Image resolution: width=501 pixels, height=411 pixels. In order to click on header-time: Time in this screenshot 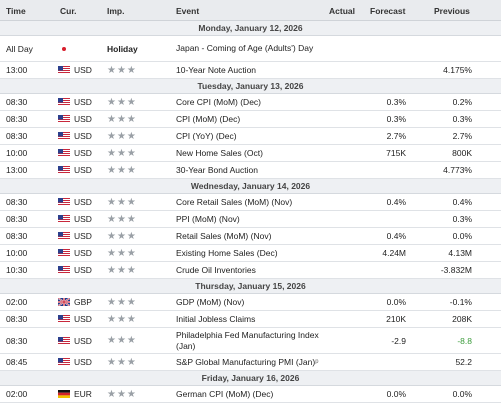, I will do `click(16, 11)`.